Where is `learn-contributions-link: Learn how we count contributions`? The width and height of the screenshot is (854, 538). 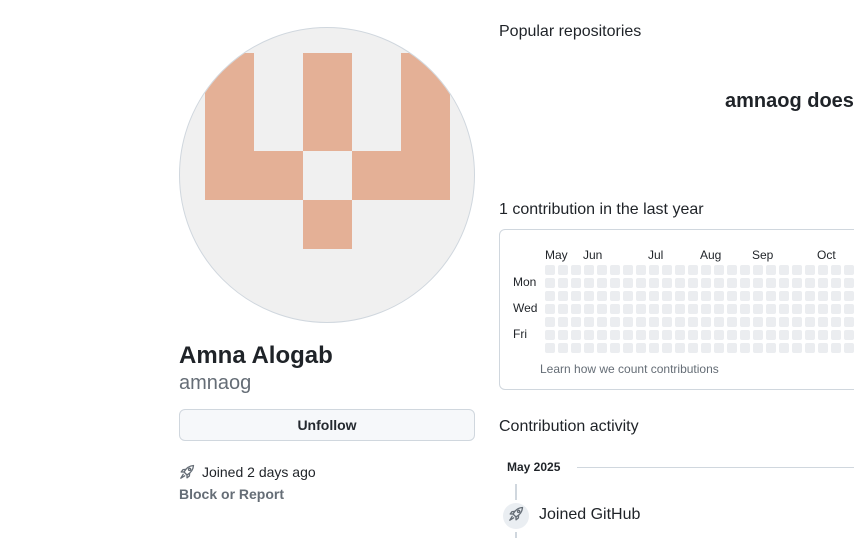 learn-contributions-link: Learn how we count contributions is located at coordinates (629, 369).